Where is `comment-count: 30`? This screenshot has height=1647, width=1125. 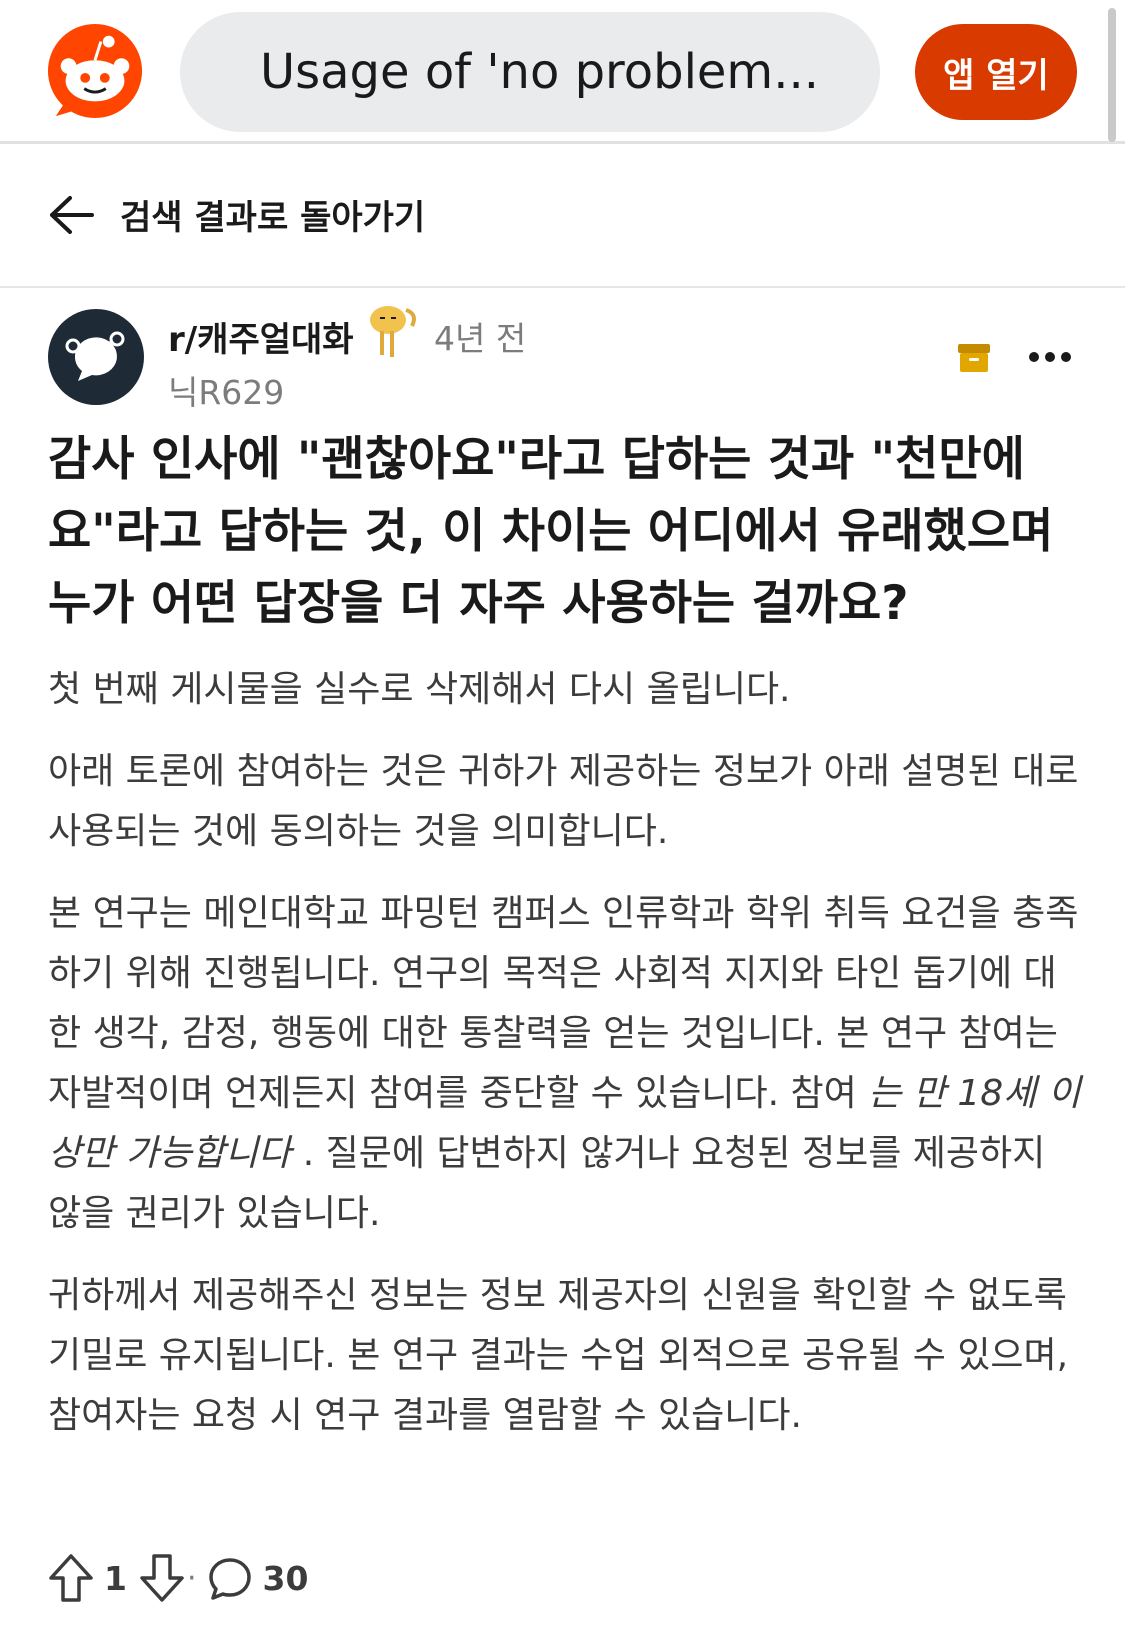 comment-count: 30 is located at coordinates (286, 1578).